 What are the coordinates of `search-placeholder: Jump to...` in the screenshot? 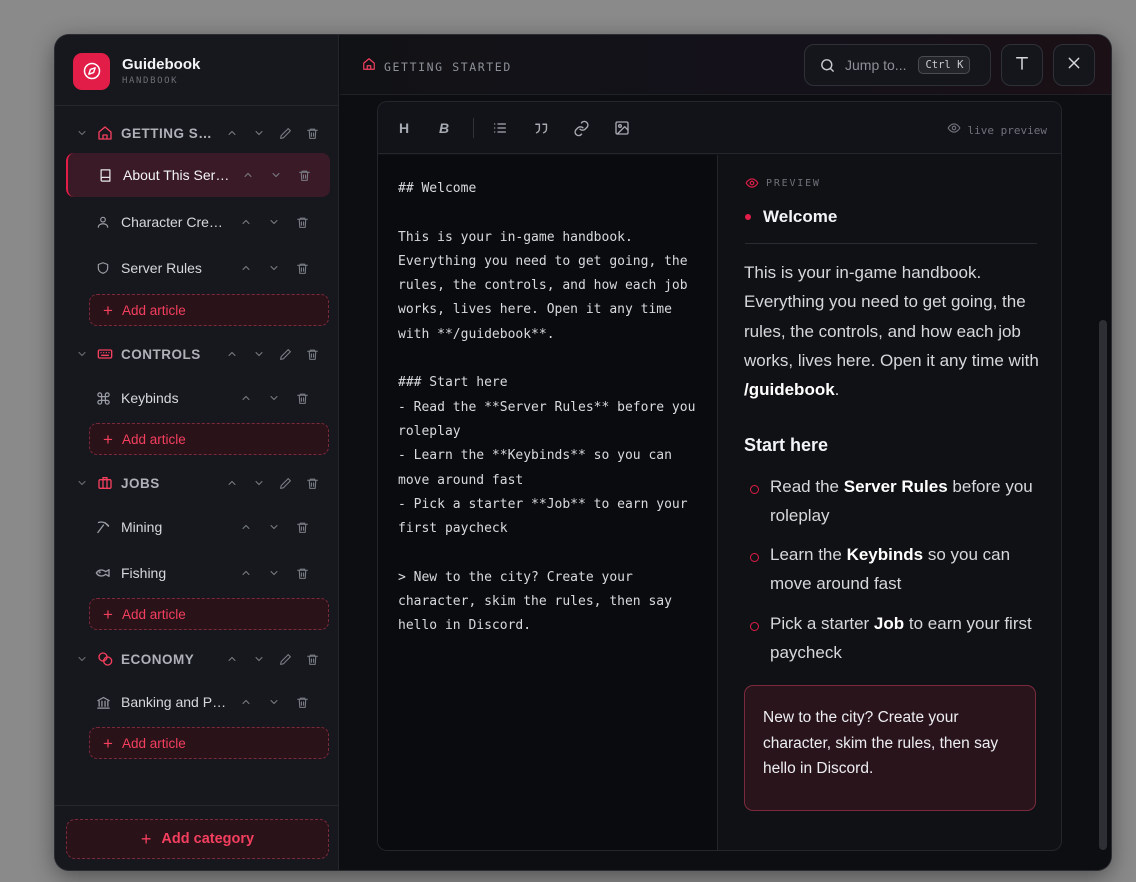 It's located at (876, 65).